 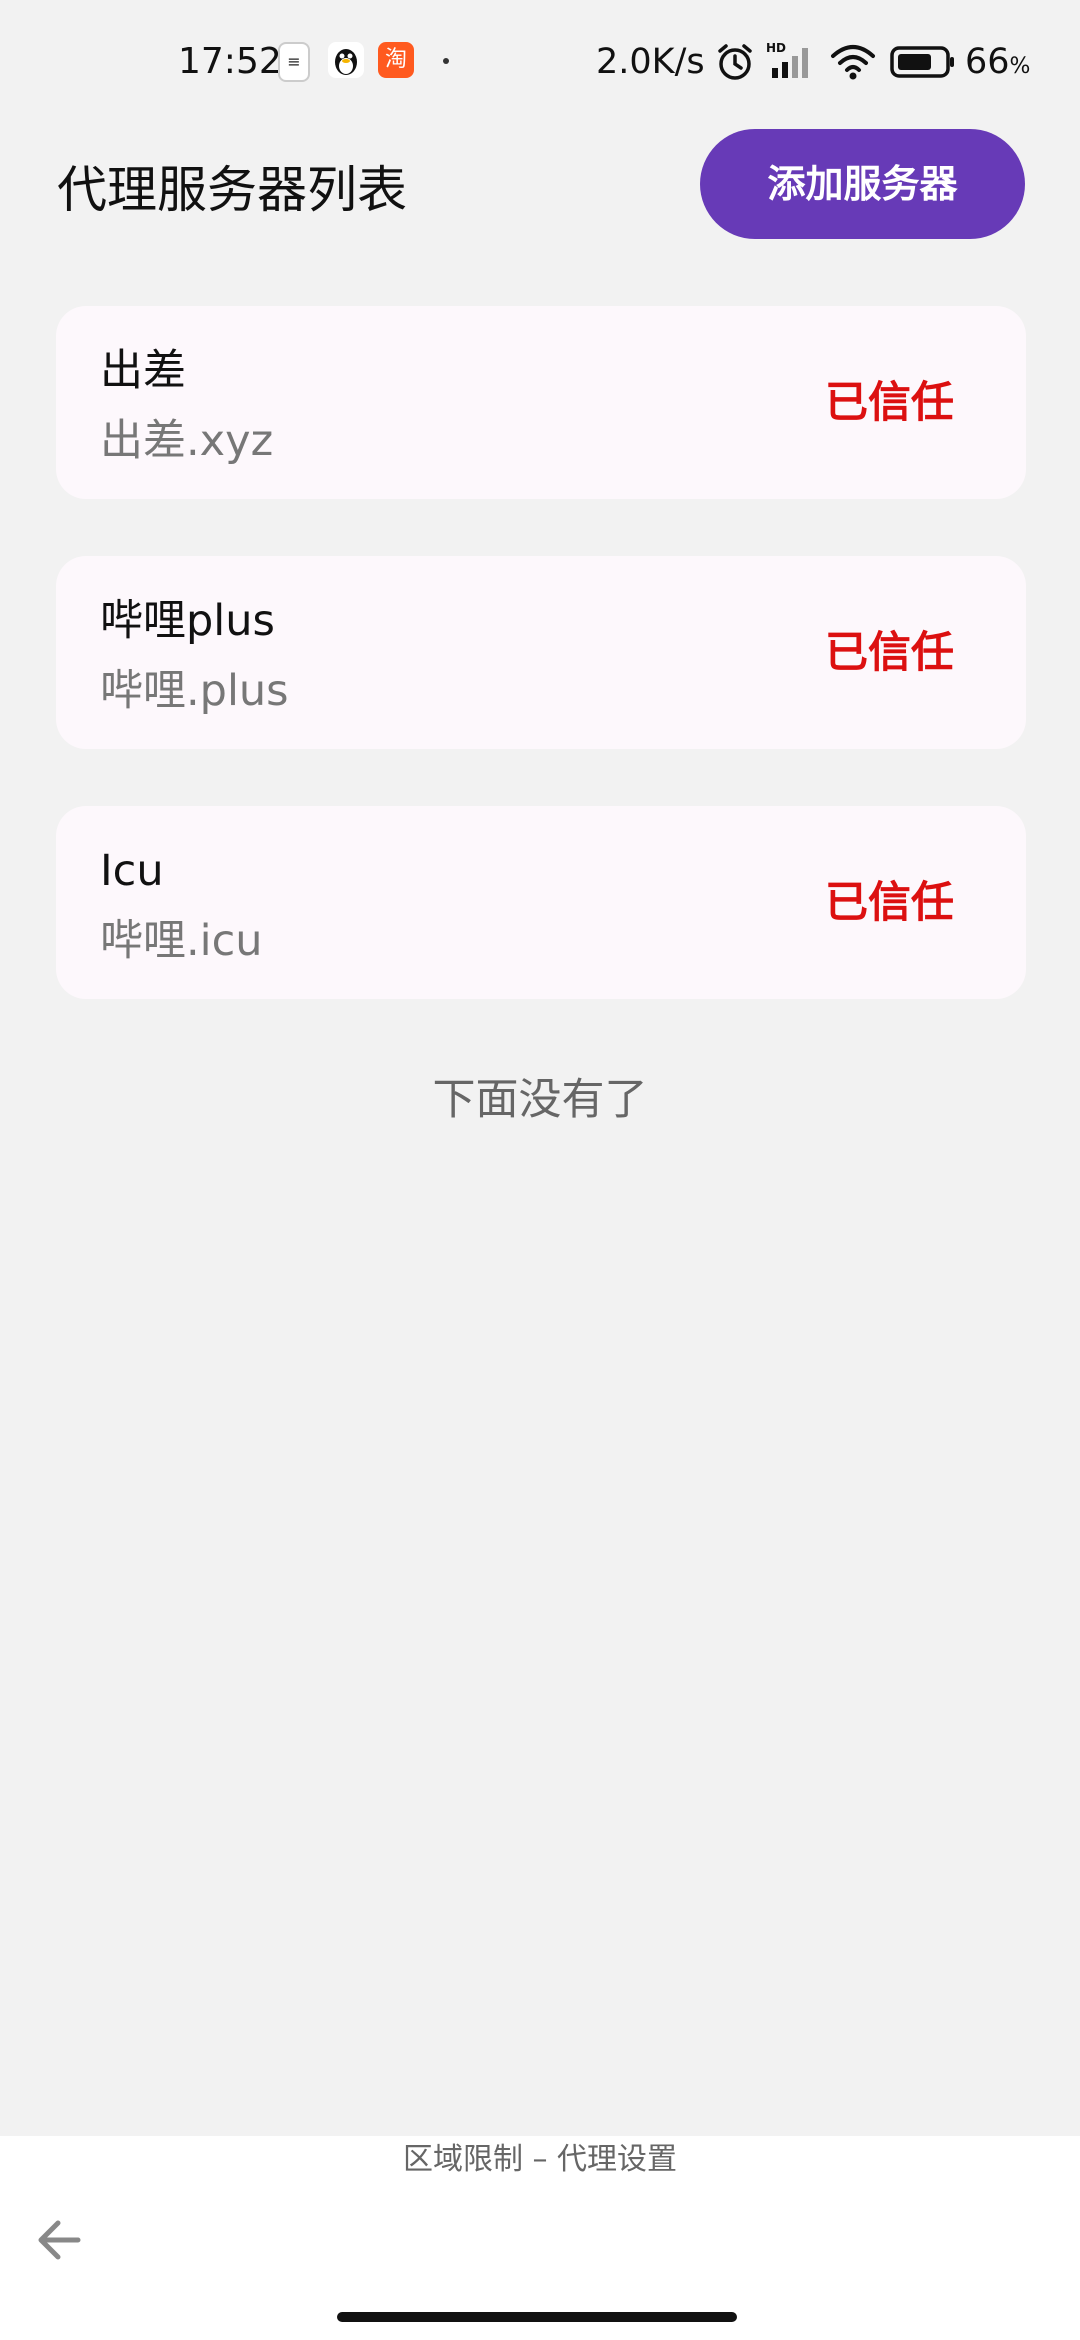 What do you see at coordinates (541, 652) in the screenshot?
I see `server-card: 哔哩plus 哔哩.plus 已信任` at bounding box center [541, 652].